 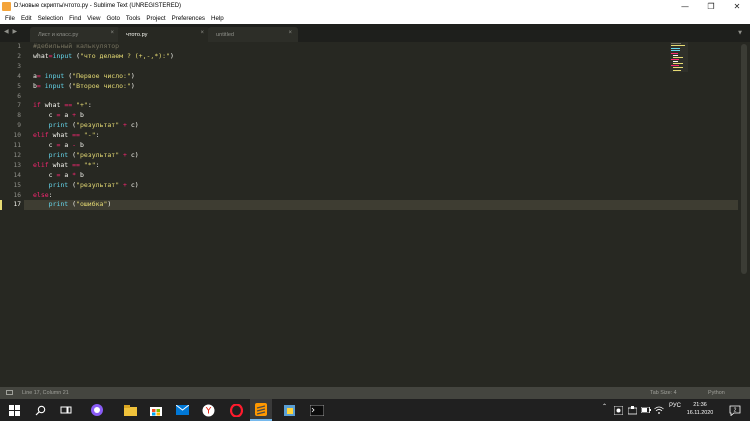 I want to click on line-number: 8, so click(x=19, y=116).